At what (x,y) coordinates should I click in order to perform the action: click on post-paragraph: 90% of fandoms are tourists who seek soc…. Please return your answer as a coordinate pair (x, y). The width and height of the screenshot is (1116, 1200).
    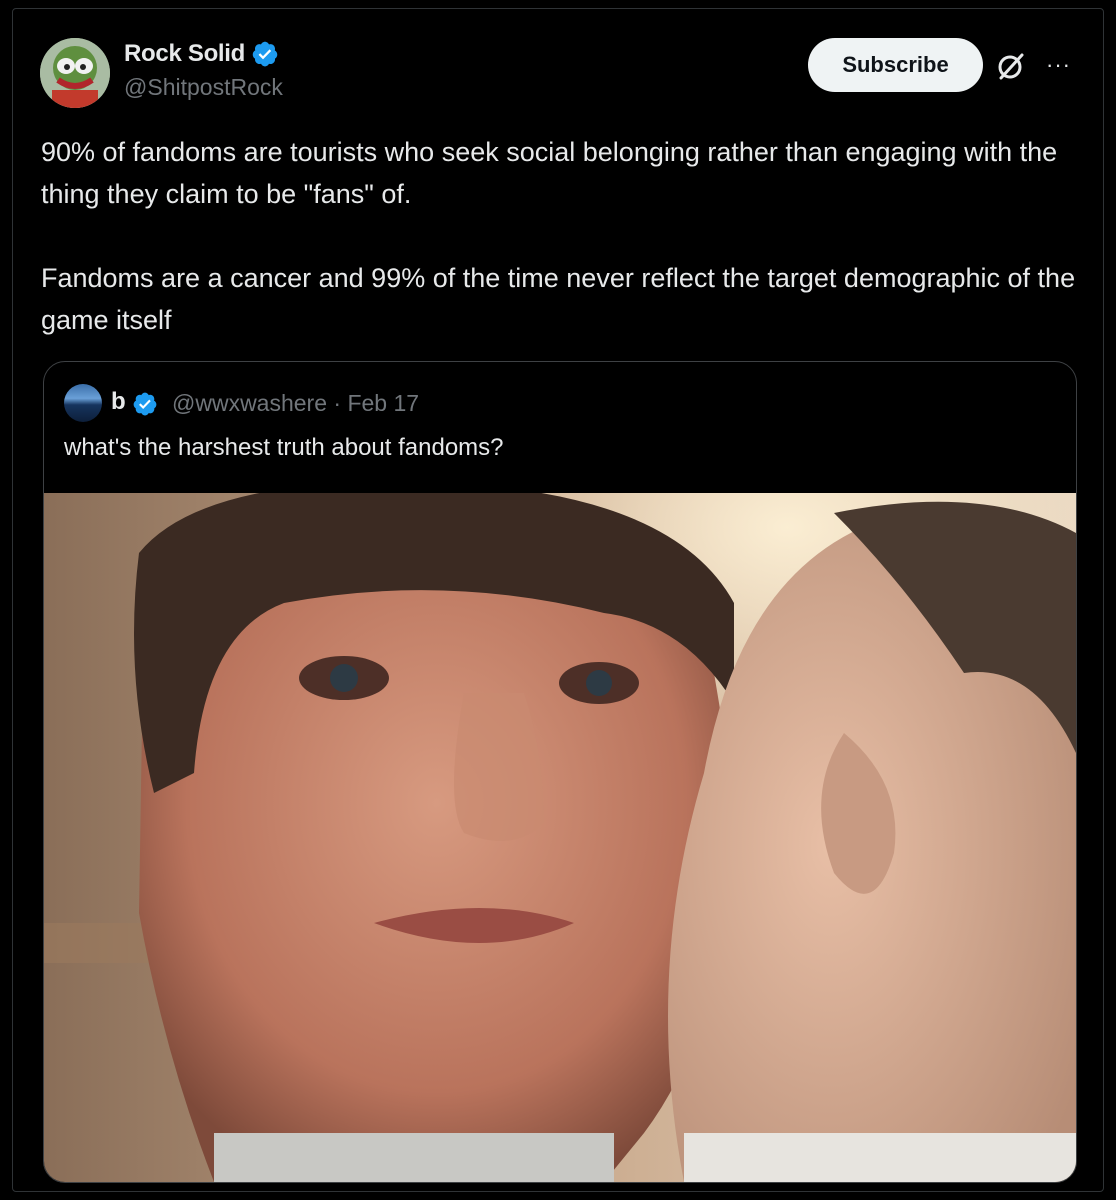
    Looking at the image, I should click on (549, 173).